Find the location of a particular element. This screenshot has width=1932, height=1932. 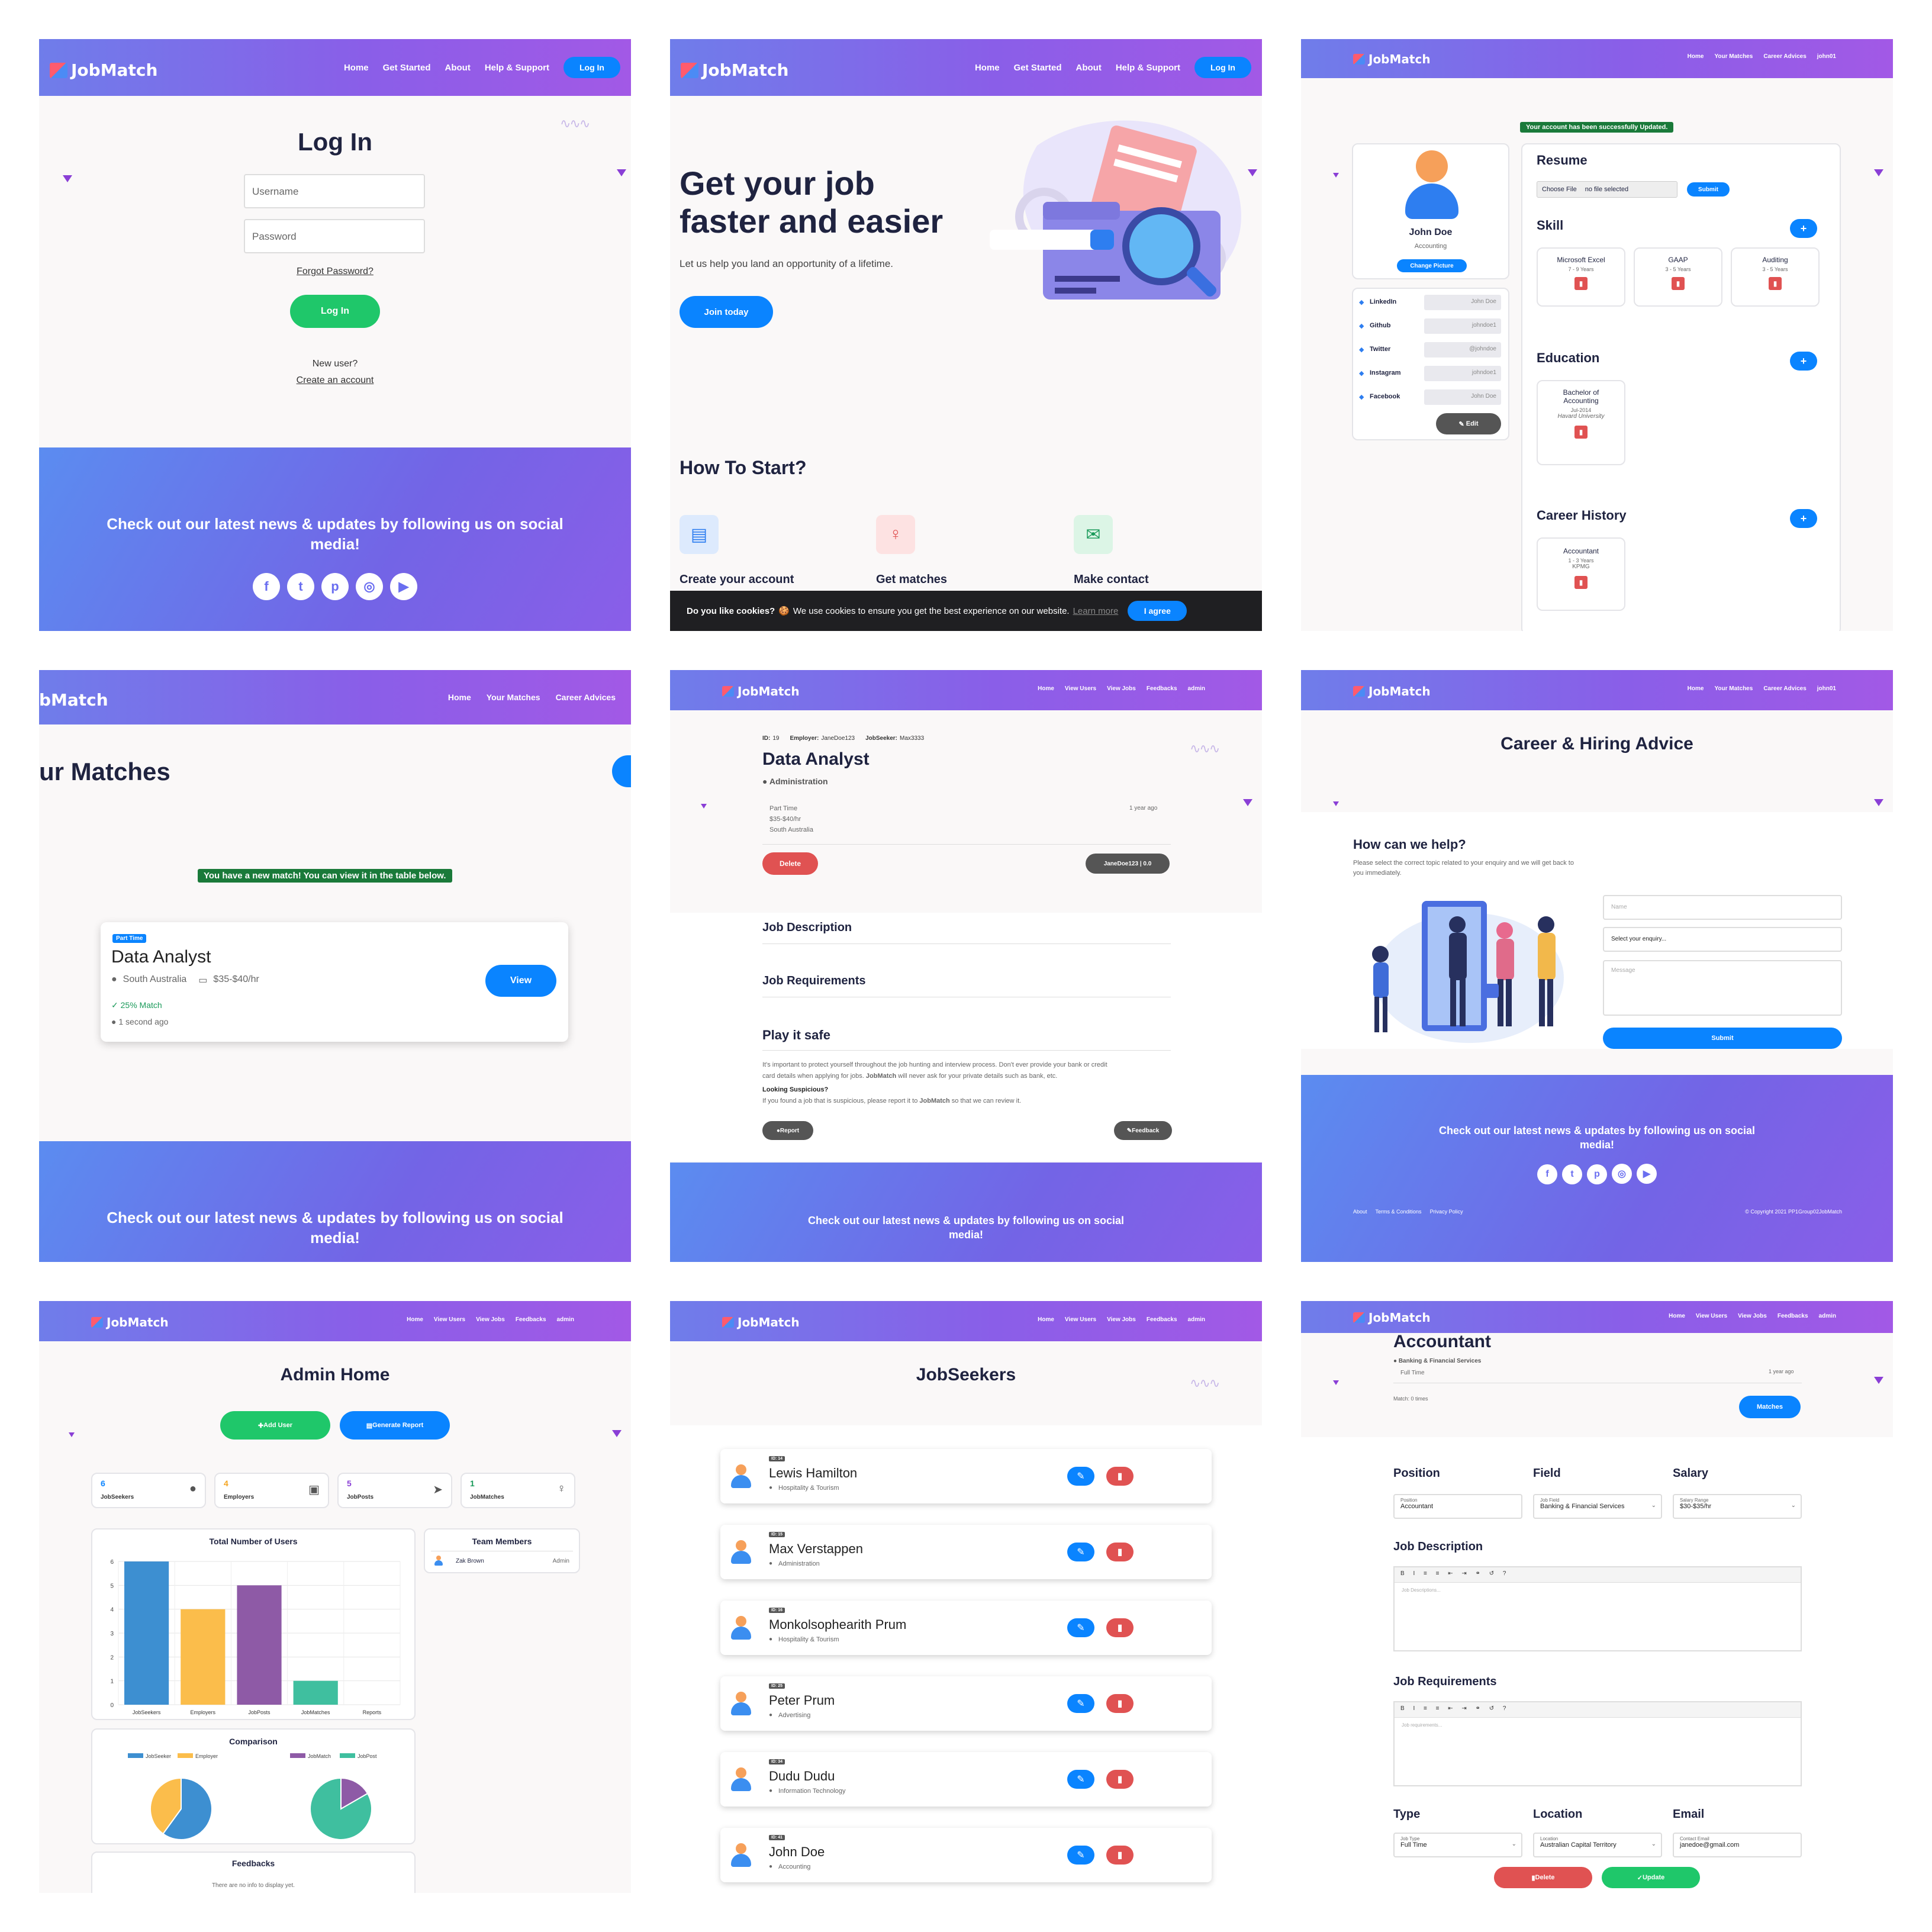

social-instagram-input: johndoe1 is located at coordinates (1462, 374).